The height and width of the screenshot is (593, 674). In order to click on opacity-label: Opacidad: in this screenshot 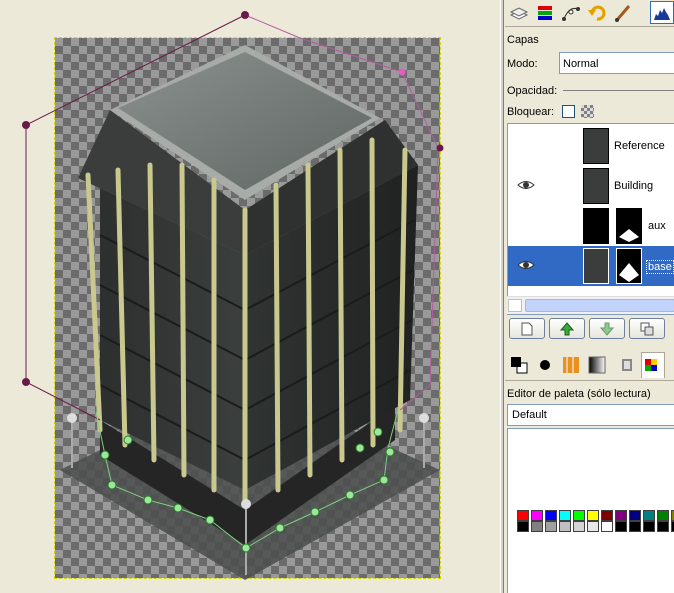, I will do `click(532, 91)`.